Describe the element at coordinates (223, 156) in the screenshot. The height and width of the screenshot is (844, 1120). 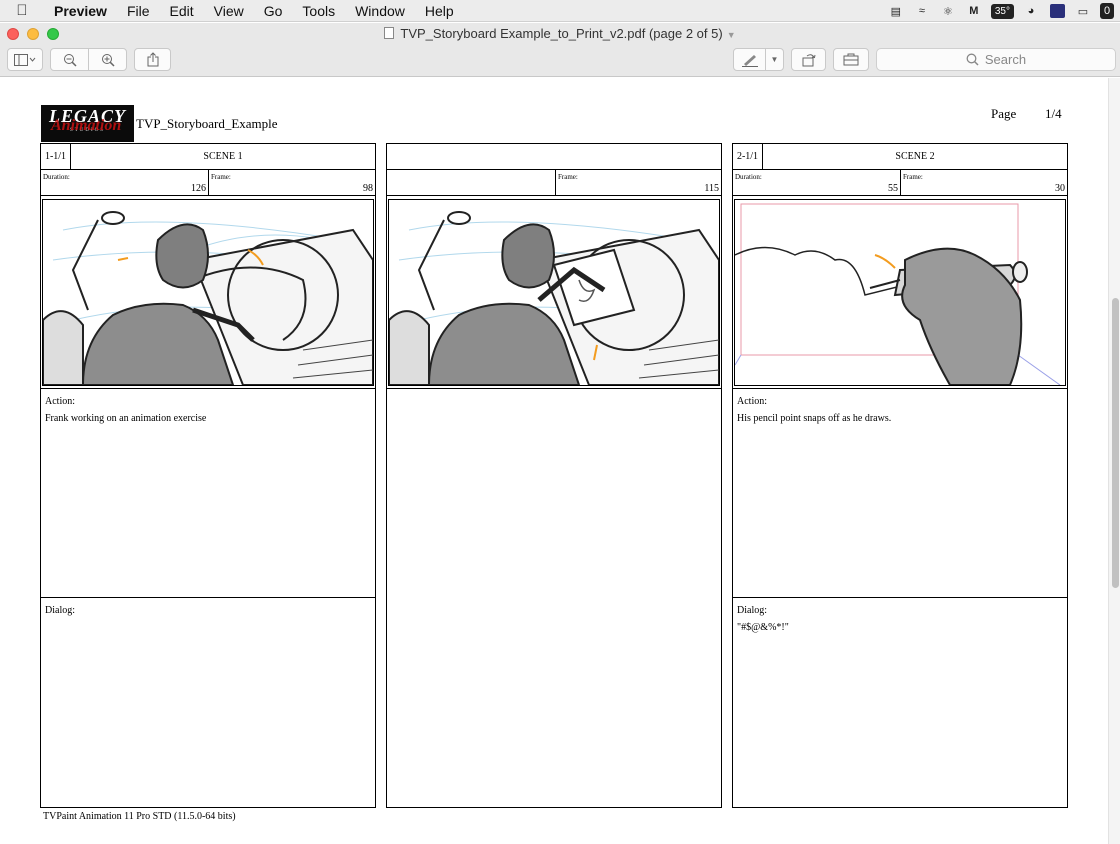
I see `scene-label: SCENE 1` at that location.